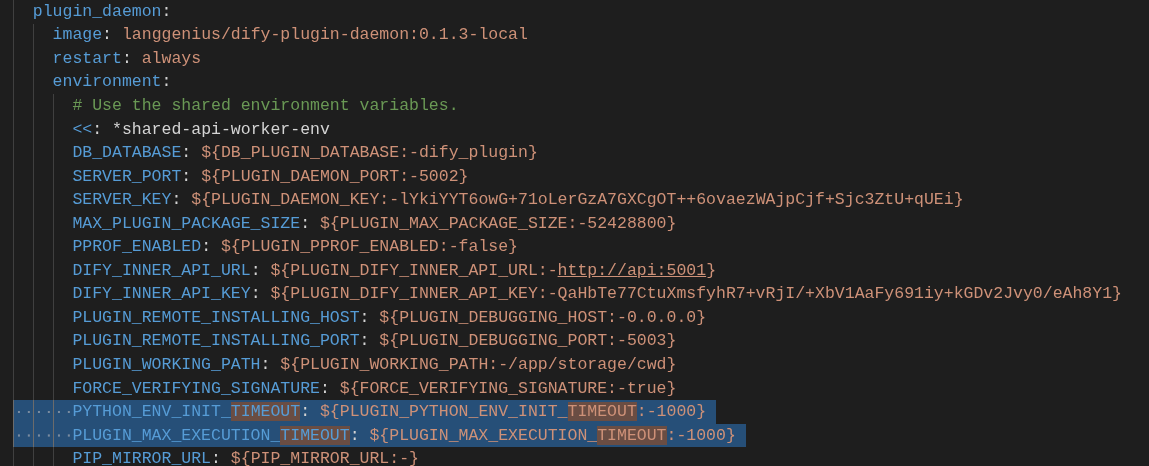  Describe the element at coordinates (290, 35) in the screenshot. I see `code-line: image: langgenius/dify-plugin-daemon:0.1.3-local` at that location.